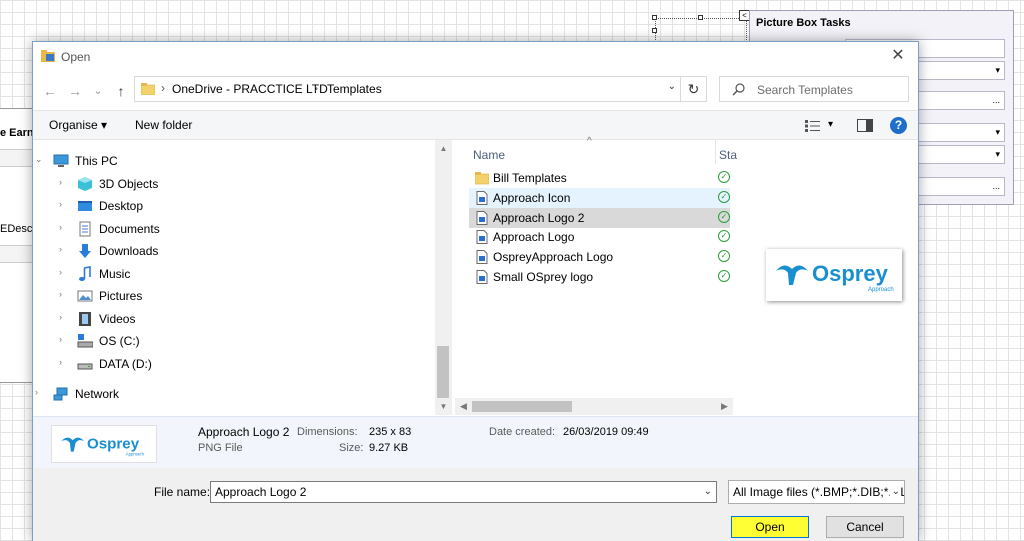 The image size is (1024, 541). I want to click on tree-item: › Videos, so click(233, 319).